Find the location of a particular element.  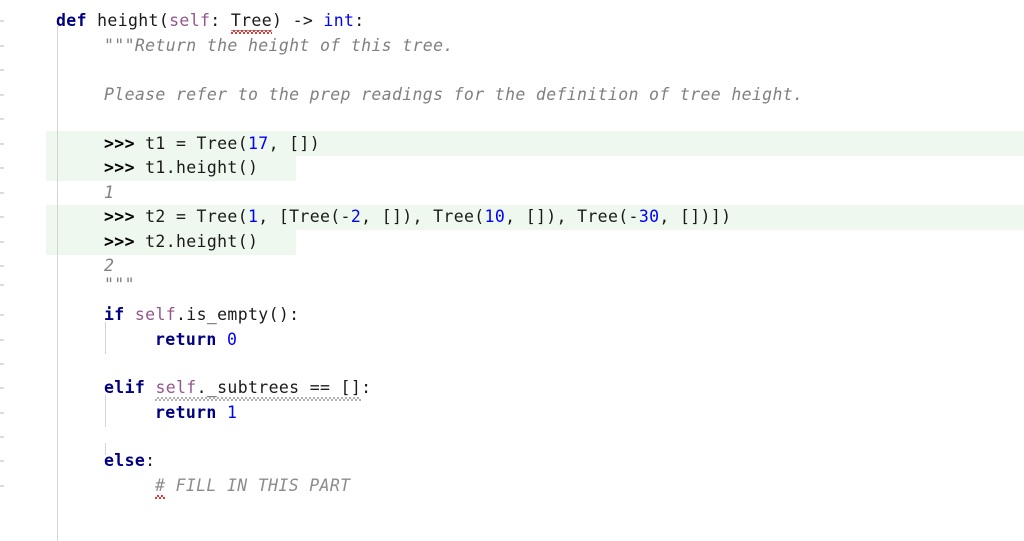

code-line: return 0 is located at coordinates (196, 340).